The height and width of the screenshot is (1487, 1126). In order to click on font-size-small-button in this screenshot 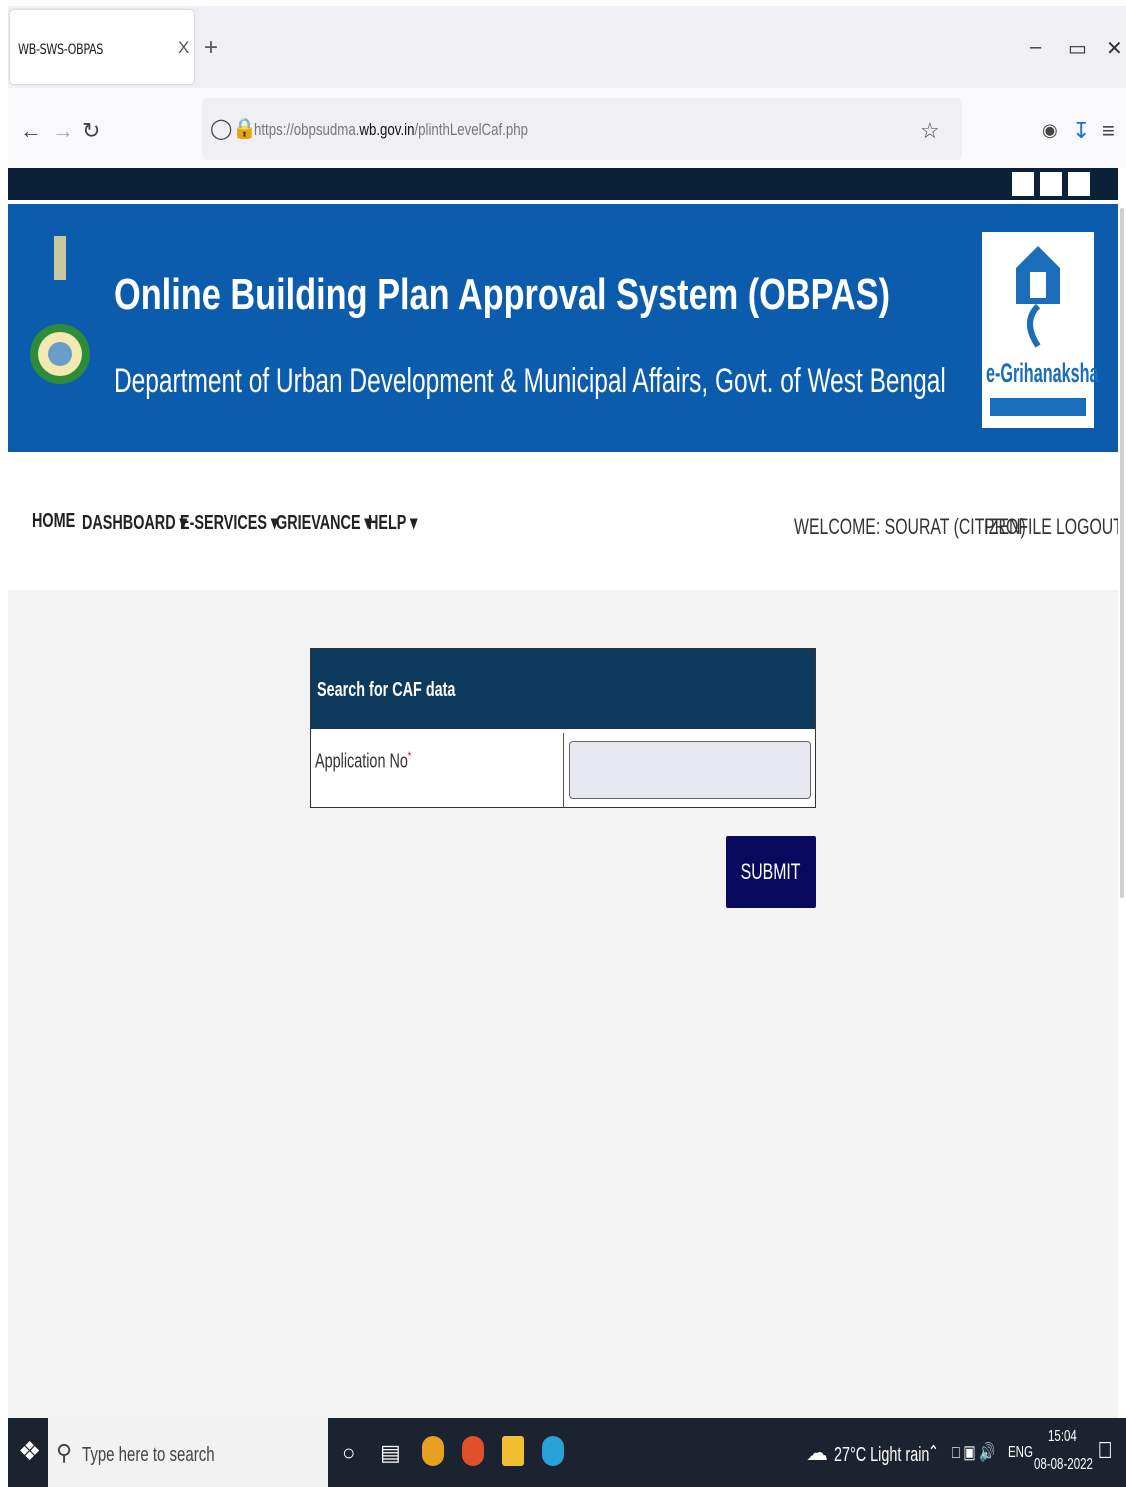, I will do `click(1023, 184)`.